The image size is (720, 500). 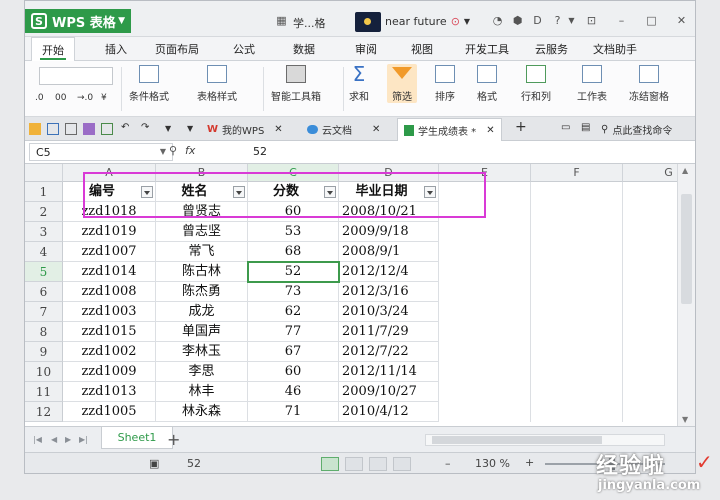 I want to click on vertical-scrollbar: ▲ ▼, so click(x=686, y=295).